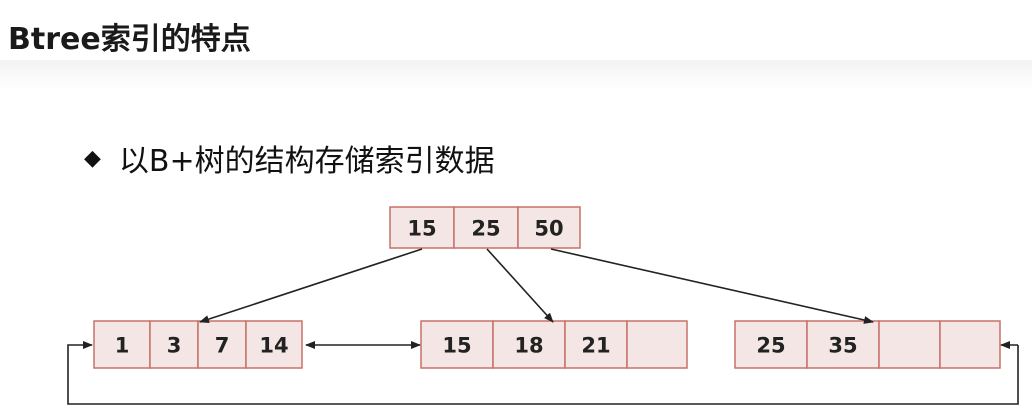  I want to click on leaf-node-1: 1 3 7 14, so click(198, 344).